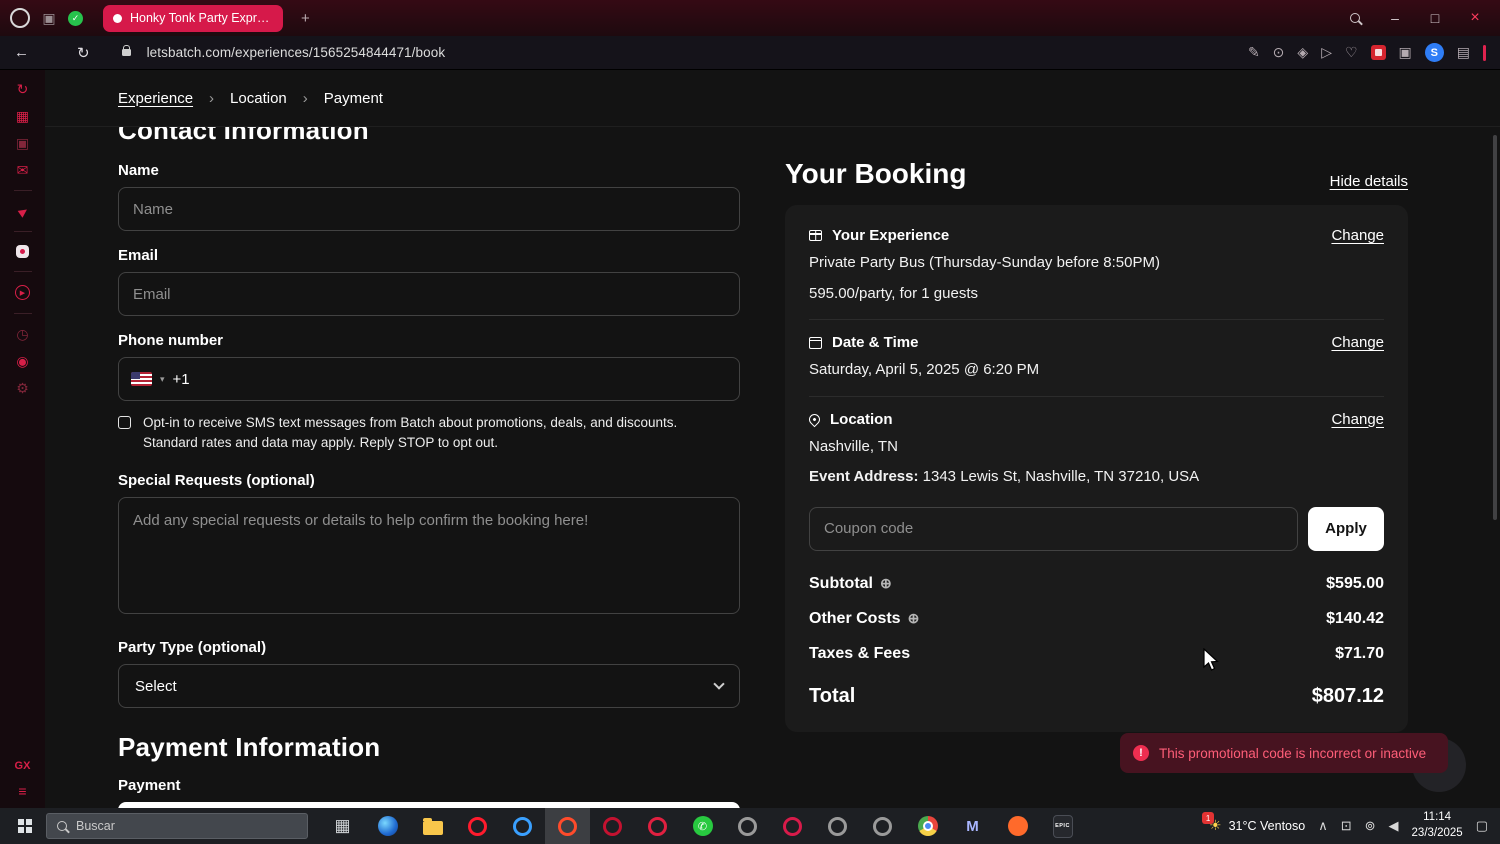 This screenshot has width=1500, height=844. I want to click on network-icon: ⊚, so click(1370, 826).